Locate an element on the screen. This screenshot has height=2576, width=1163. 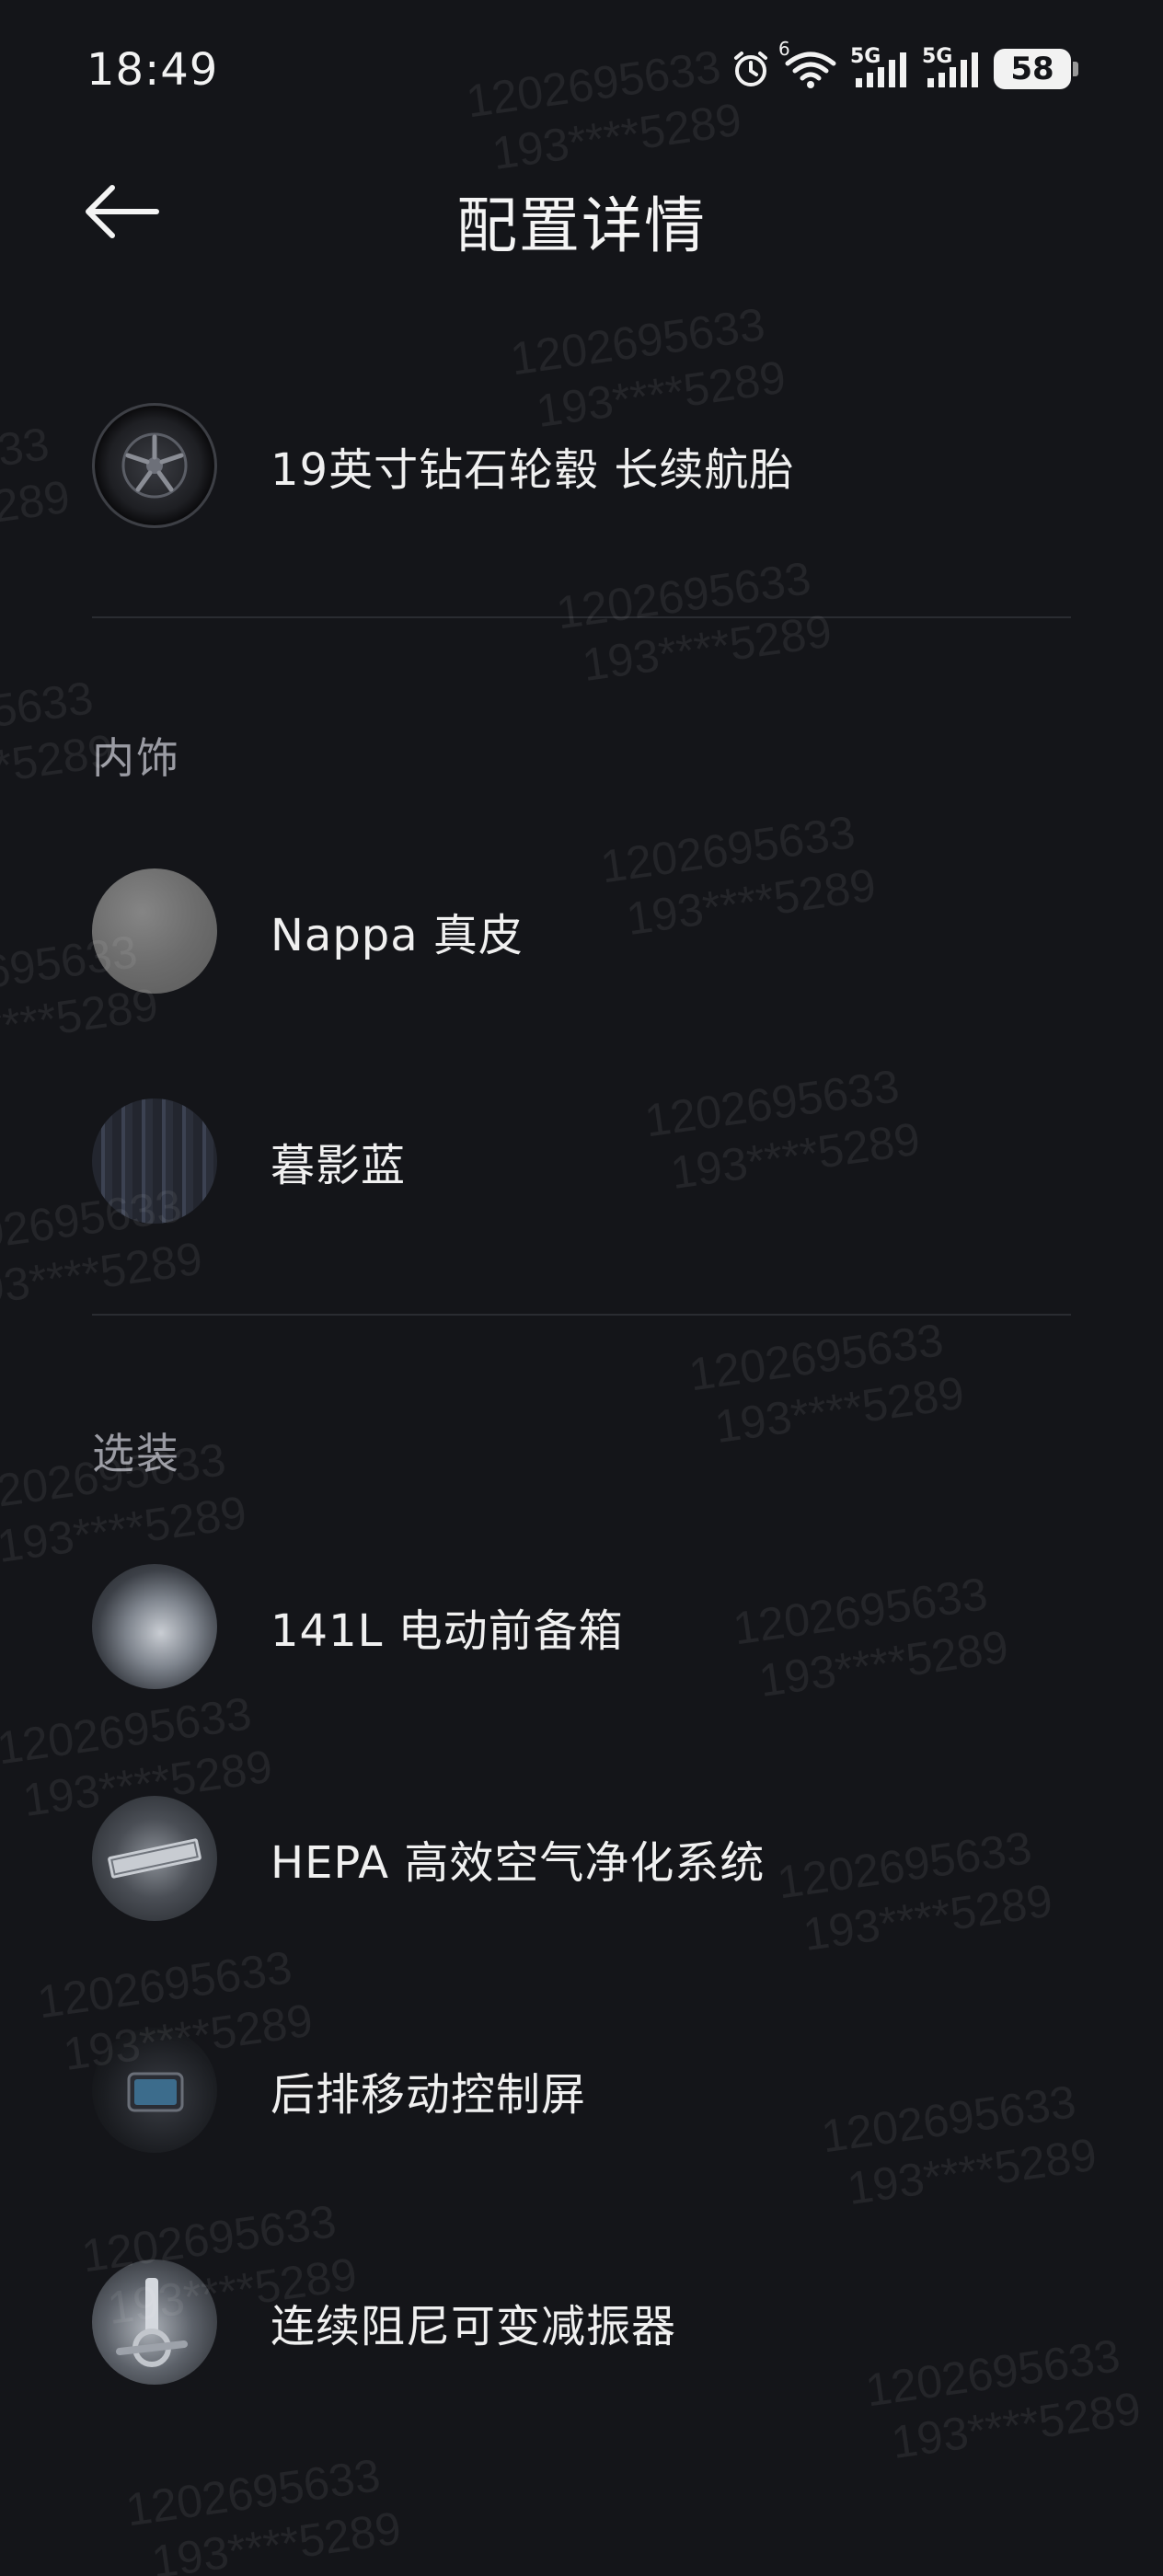
hepa-filter-image is located at coordinates (155, 1858).